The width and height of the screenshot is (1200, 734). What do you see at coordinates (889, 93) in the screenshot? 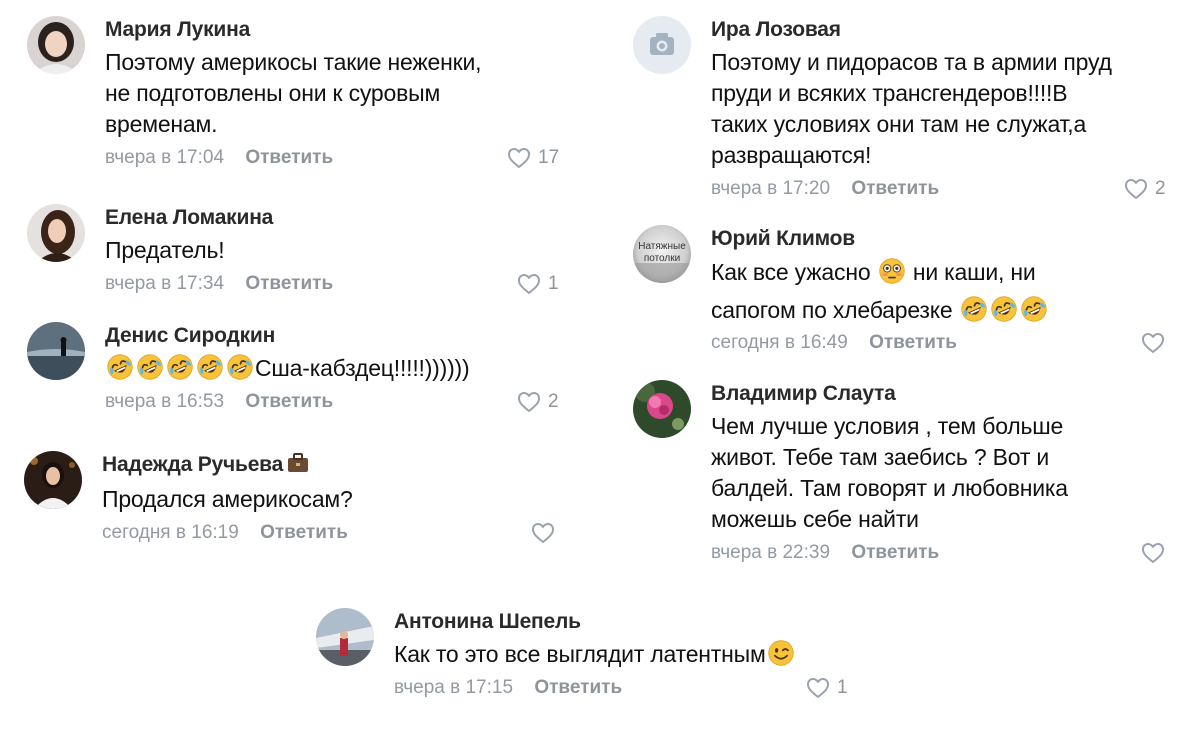
I see `comment-text-line: пруди и всяких трансгендеров!!!!В` at bounding box center [889, 93].